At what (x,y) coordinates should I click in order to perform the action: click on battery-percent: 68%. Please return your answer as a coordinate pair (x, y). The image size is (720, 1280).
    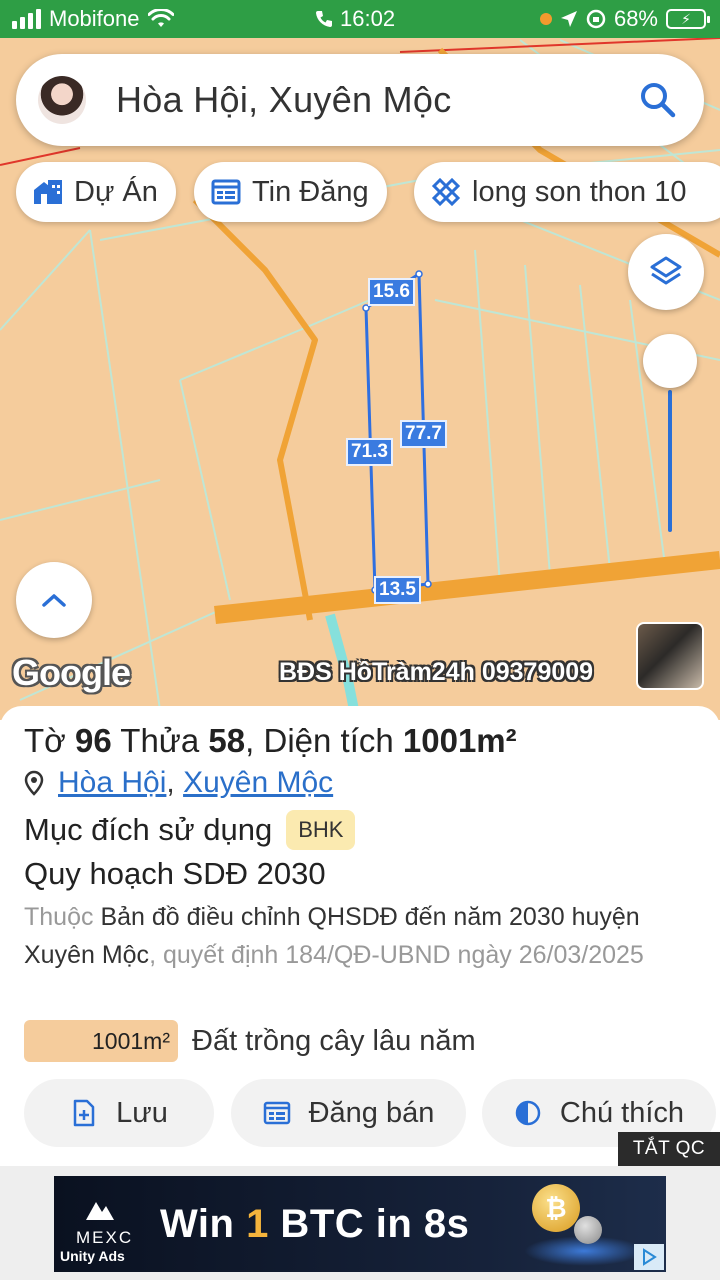
    Looking at the image, I should click on (635, 18).